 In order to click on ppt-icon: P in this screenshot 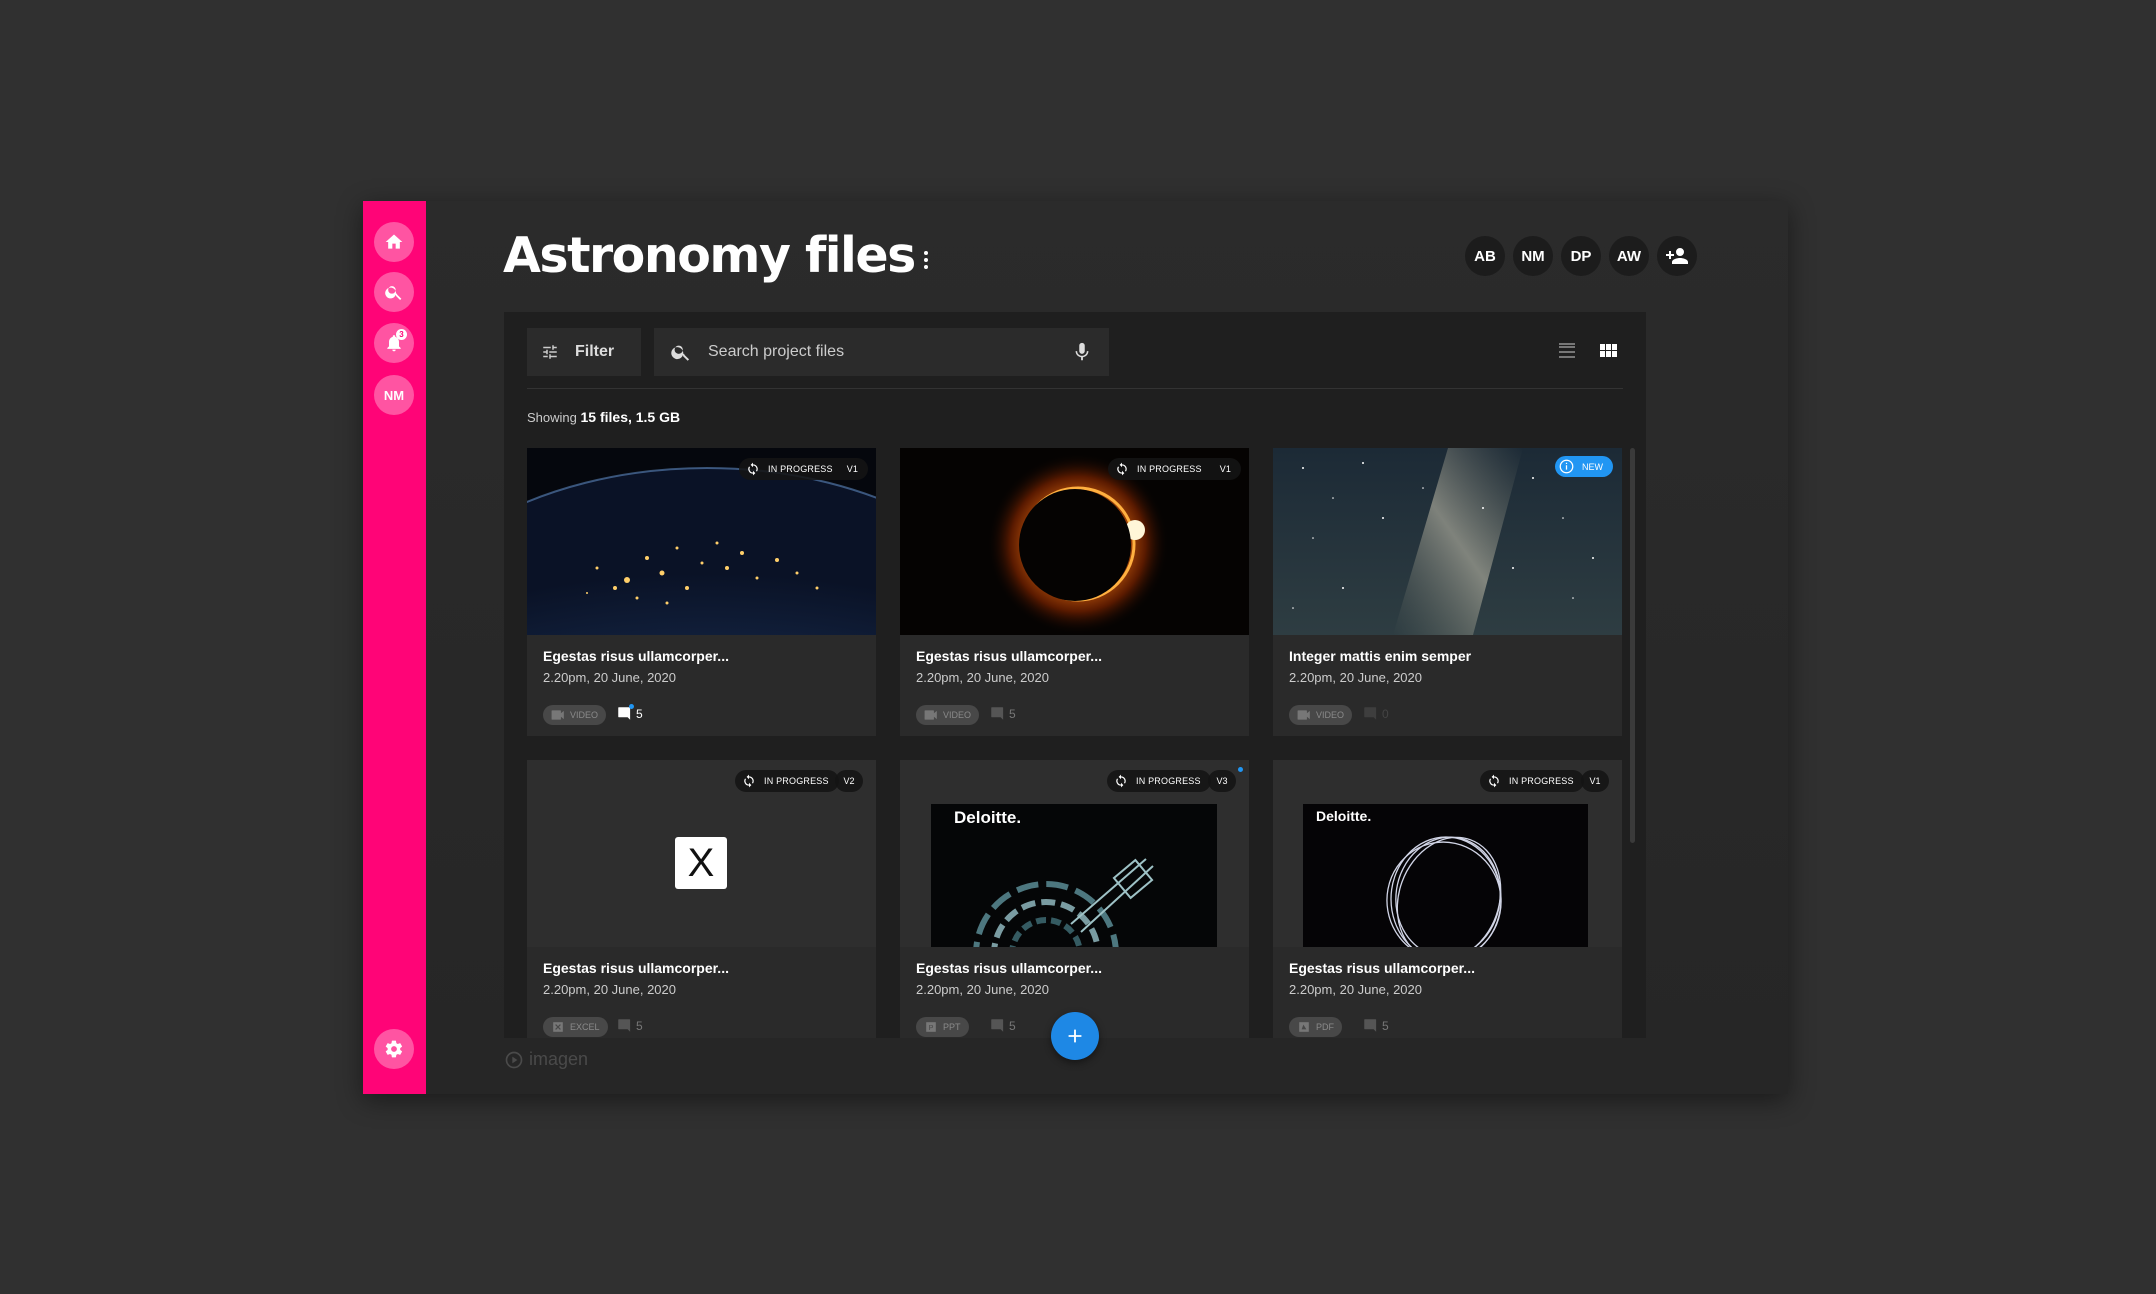, I will do `click(931, 1027)`.